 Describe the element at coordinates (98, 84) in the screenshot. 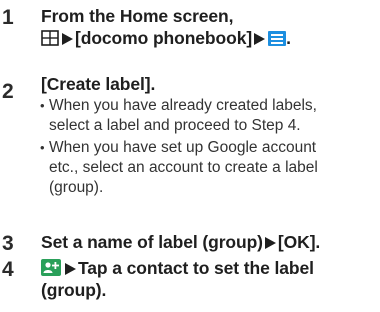

I see `step-title: [Create label].` at that location.